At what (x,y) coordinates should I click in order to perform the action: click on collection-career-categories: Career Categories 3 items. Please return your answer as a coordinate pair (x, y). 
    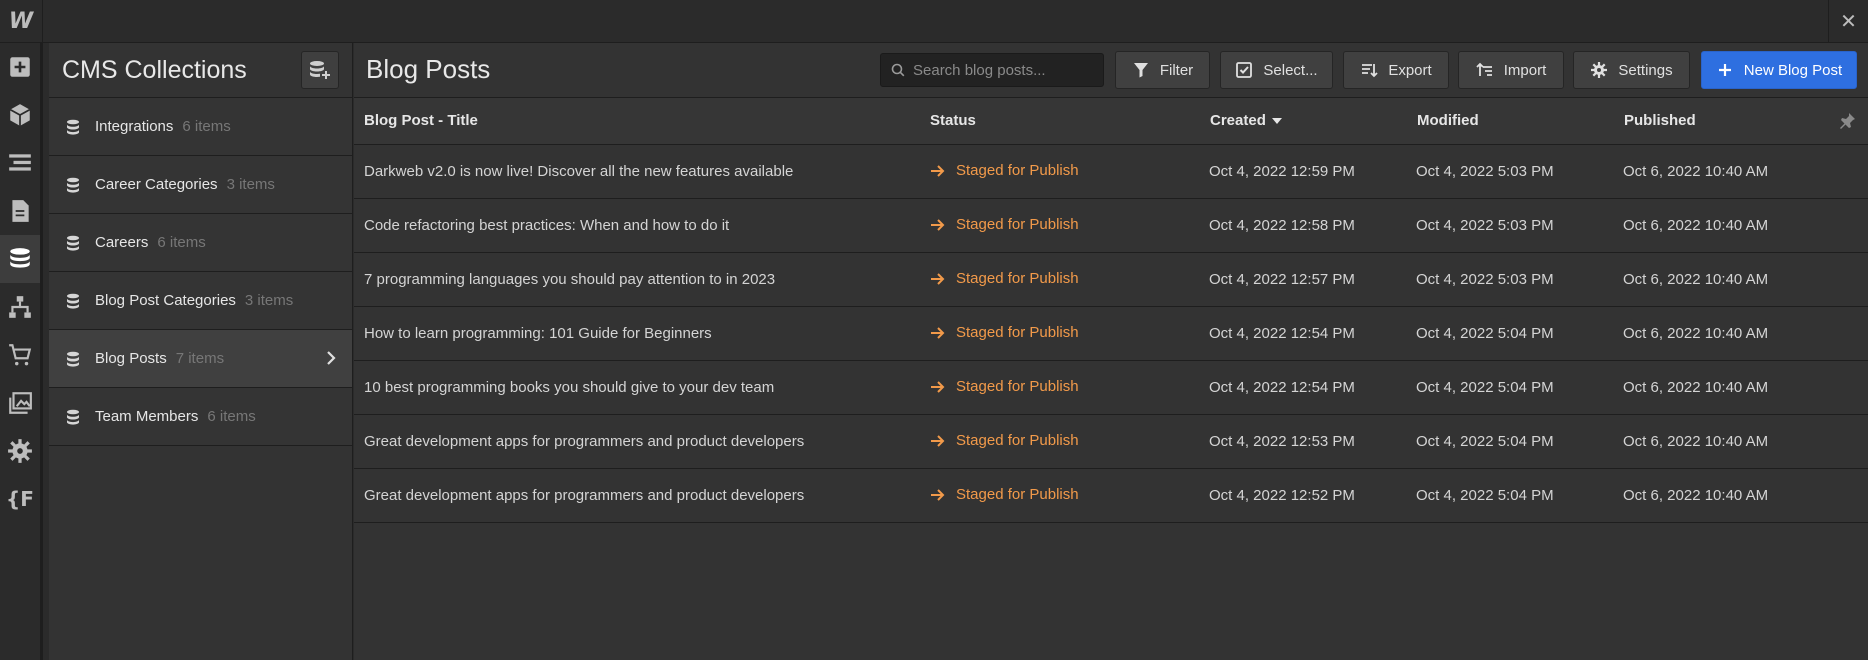
    Looking at the image, I should click on (200, 185).